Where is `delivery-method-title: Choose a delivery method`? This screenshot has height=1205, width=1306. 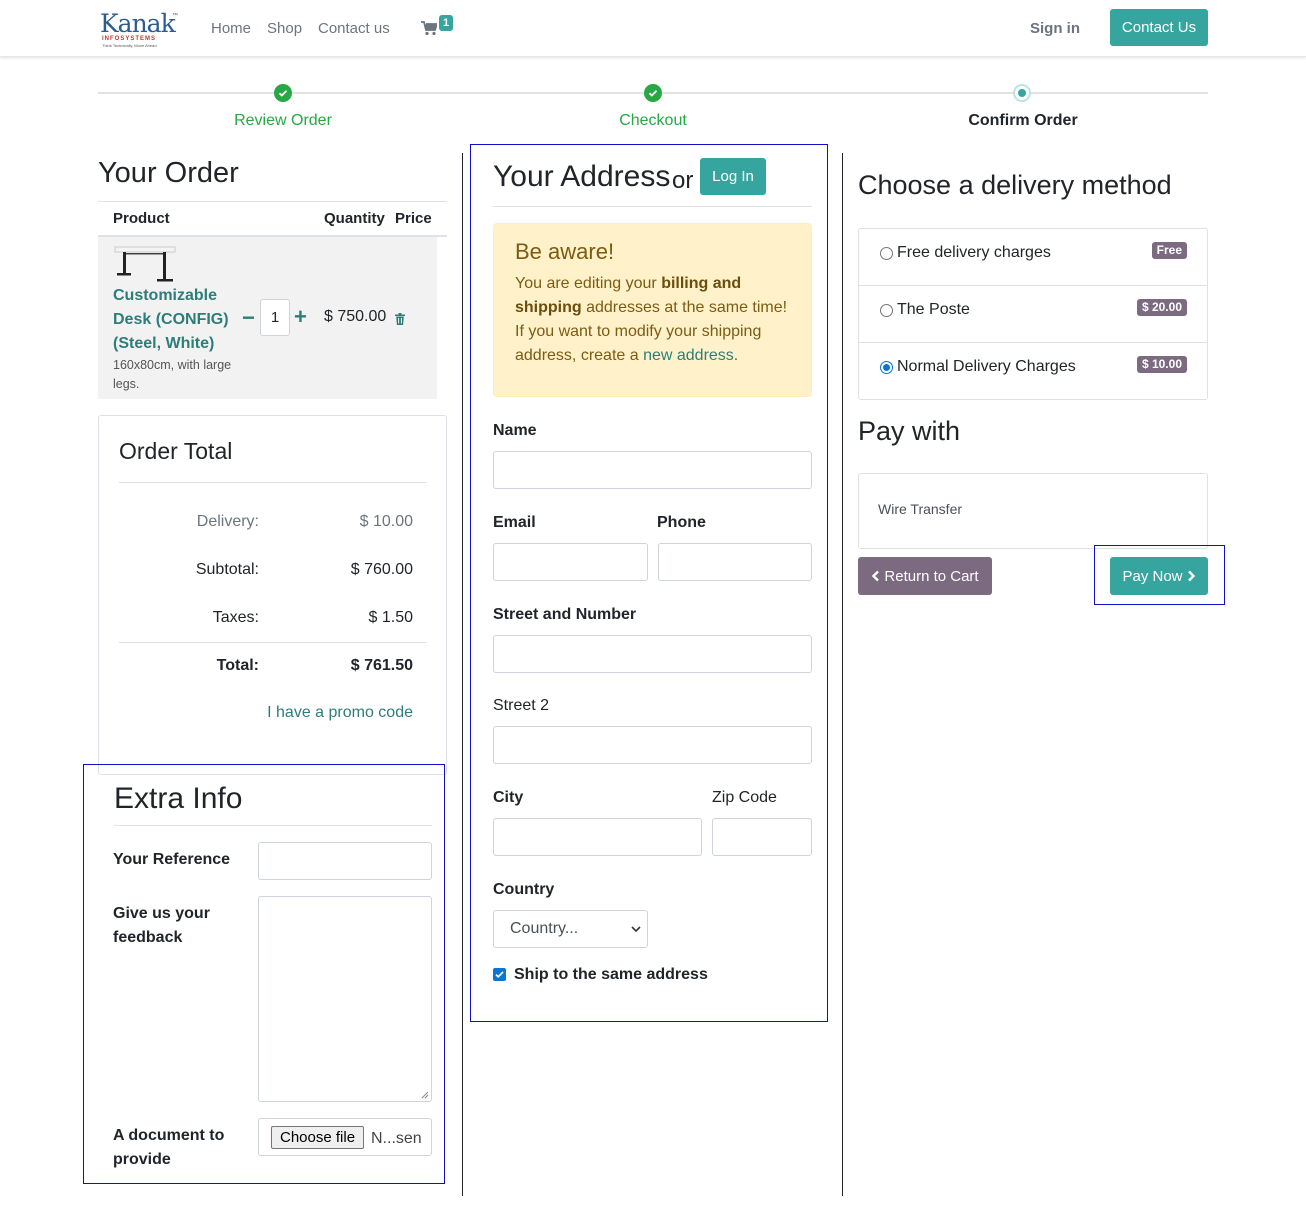
delivery-method-title: Choose a delivery method is located at coordinates (1015, 185).